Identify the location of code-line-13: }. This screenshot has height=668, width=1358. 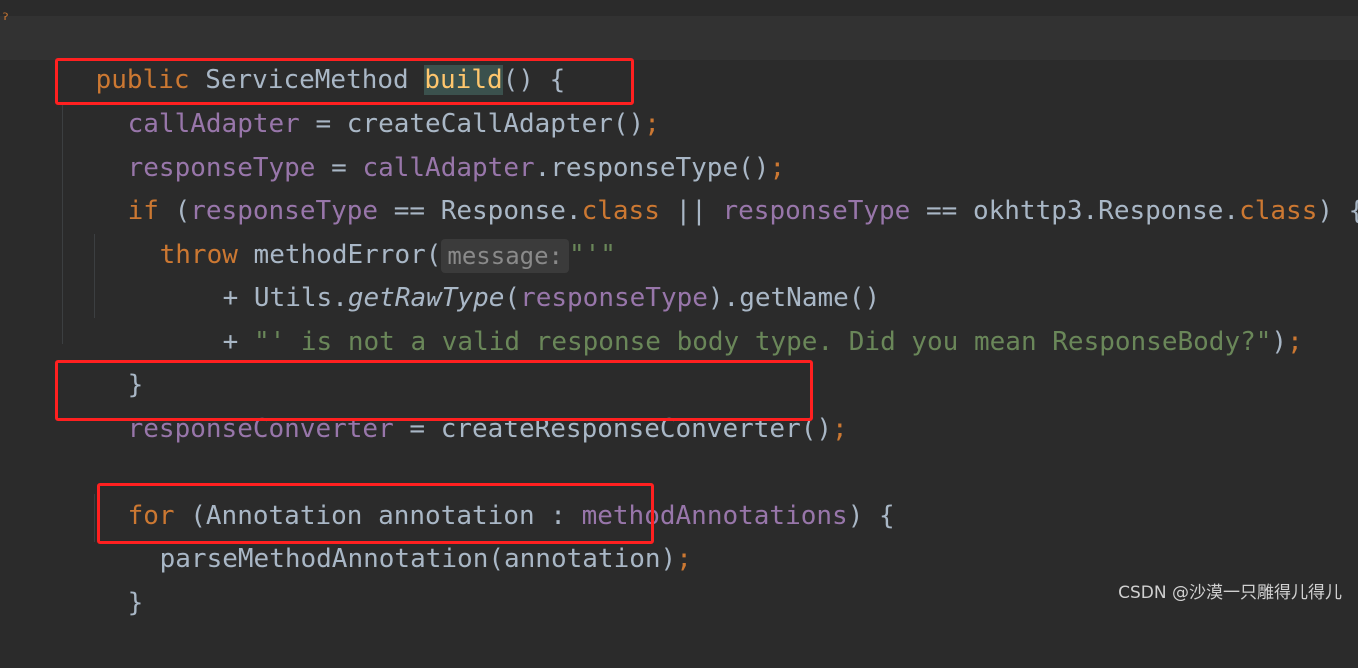
(104, 578).